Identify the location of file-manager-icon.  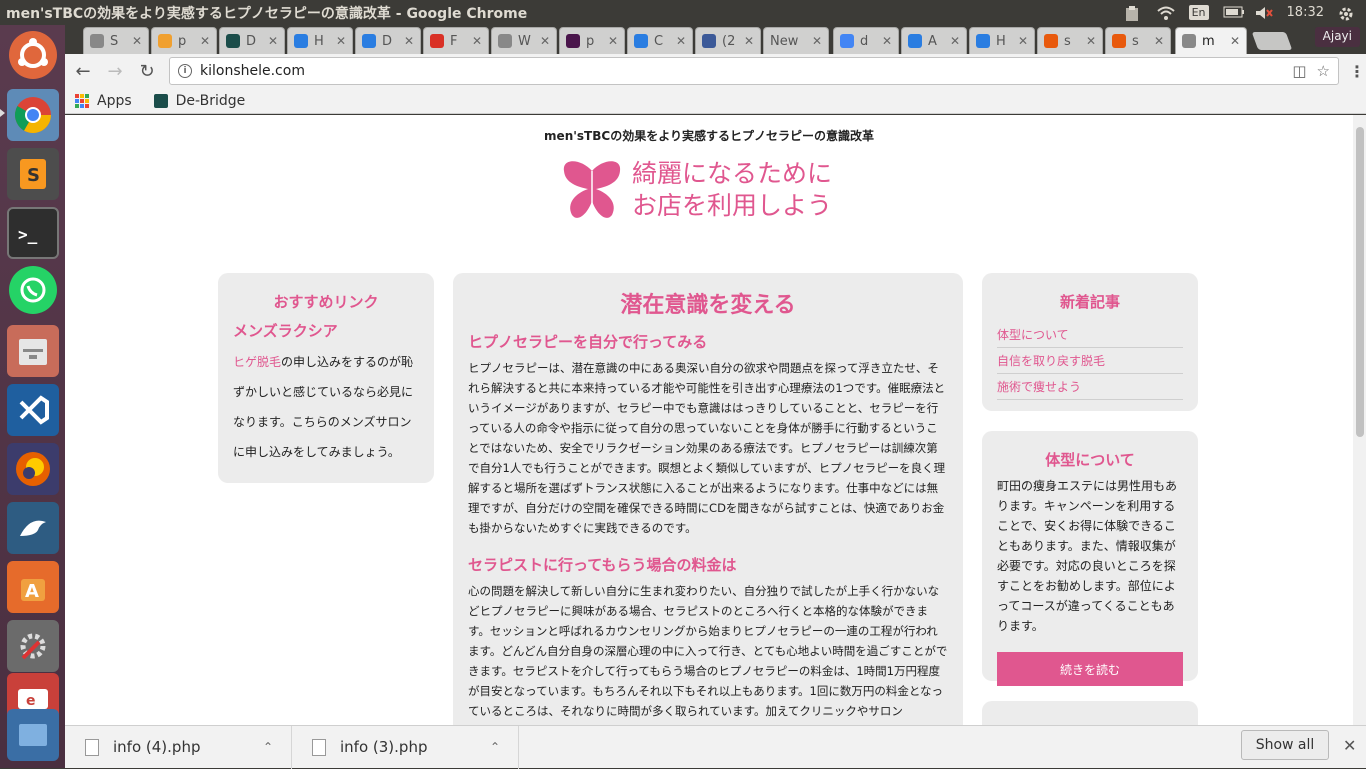
(33, 351).